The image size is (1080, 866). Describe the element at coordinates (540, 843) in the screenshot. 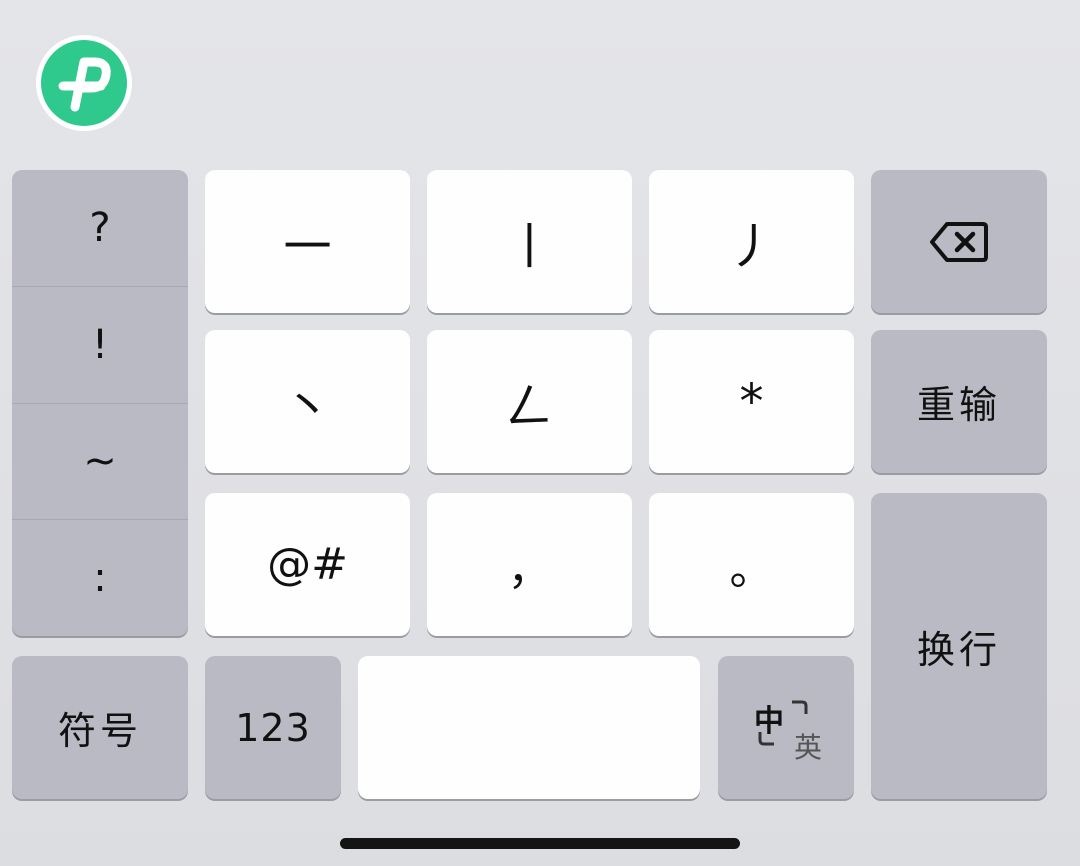

I see `home-indicator` at that location.